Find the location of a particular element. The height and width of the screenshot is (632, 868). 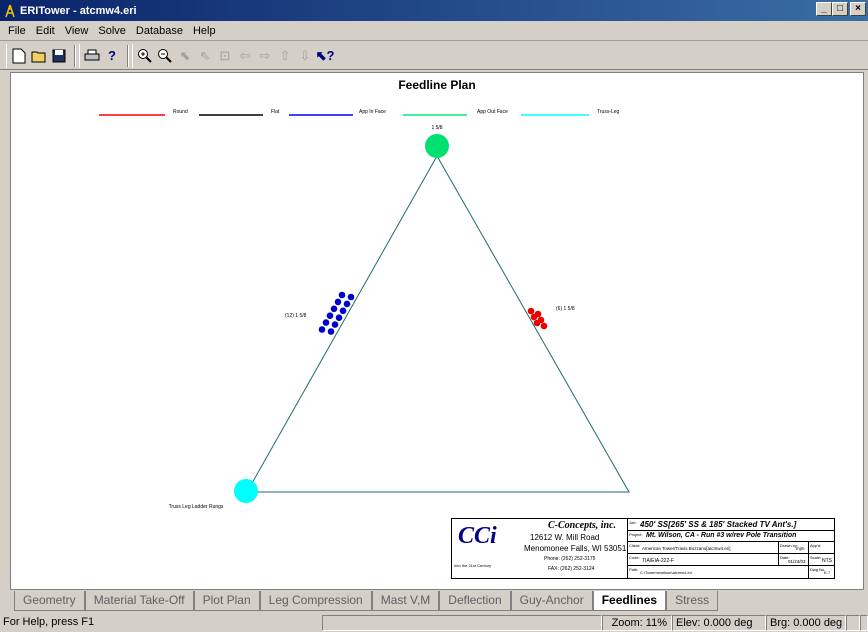

tab-mast-vm: Mast V,M is located at coordinates (405, 601).